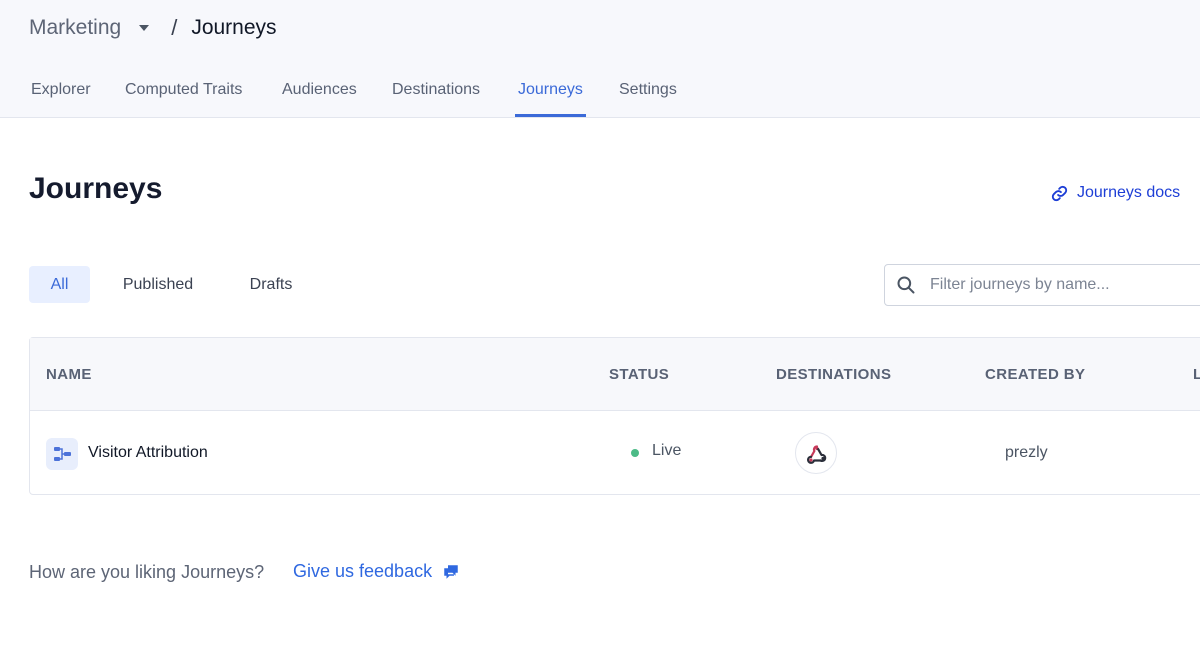 Image resolution: width=1200 pixels, height=648 pixels. I want to click on breadcrumb-current: Journeys, so click(234, 27).